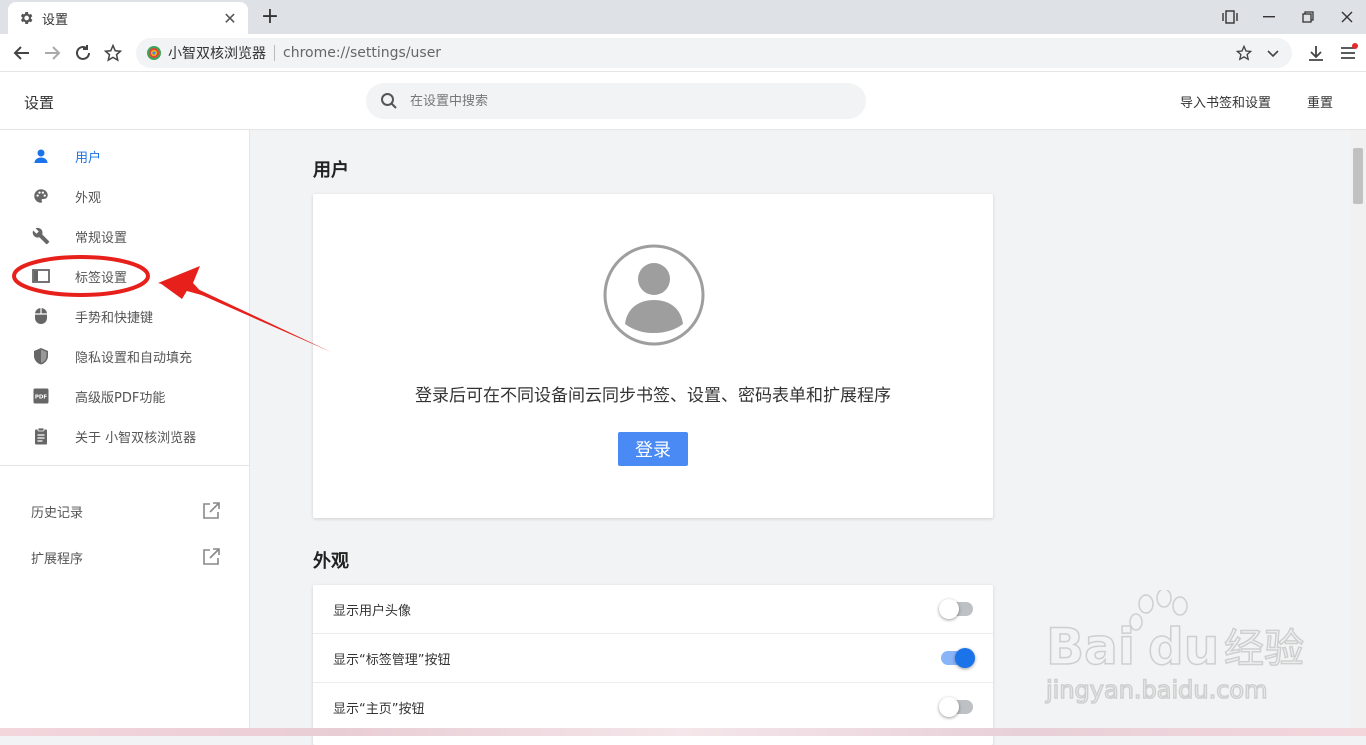  I want to click on setting-label: 显示“标签管理”按钮, so click(392, 660).